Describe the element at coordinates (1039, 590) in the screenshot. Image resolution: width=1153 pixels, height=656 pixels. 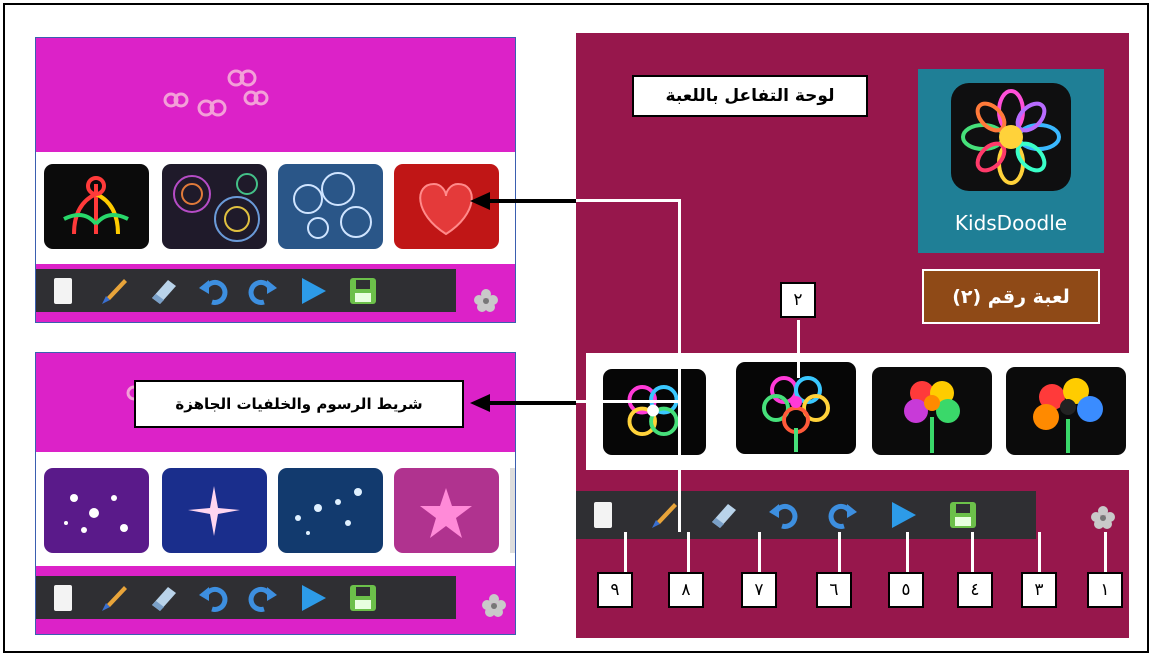
I see `marker-3: ٣` at that location.